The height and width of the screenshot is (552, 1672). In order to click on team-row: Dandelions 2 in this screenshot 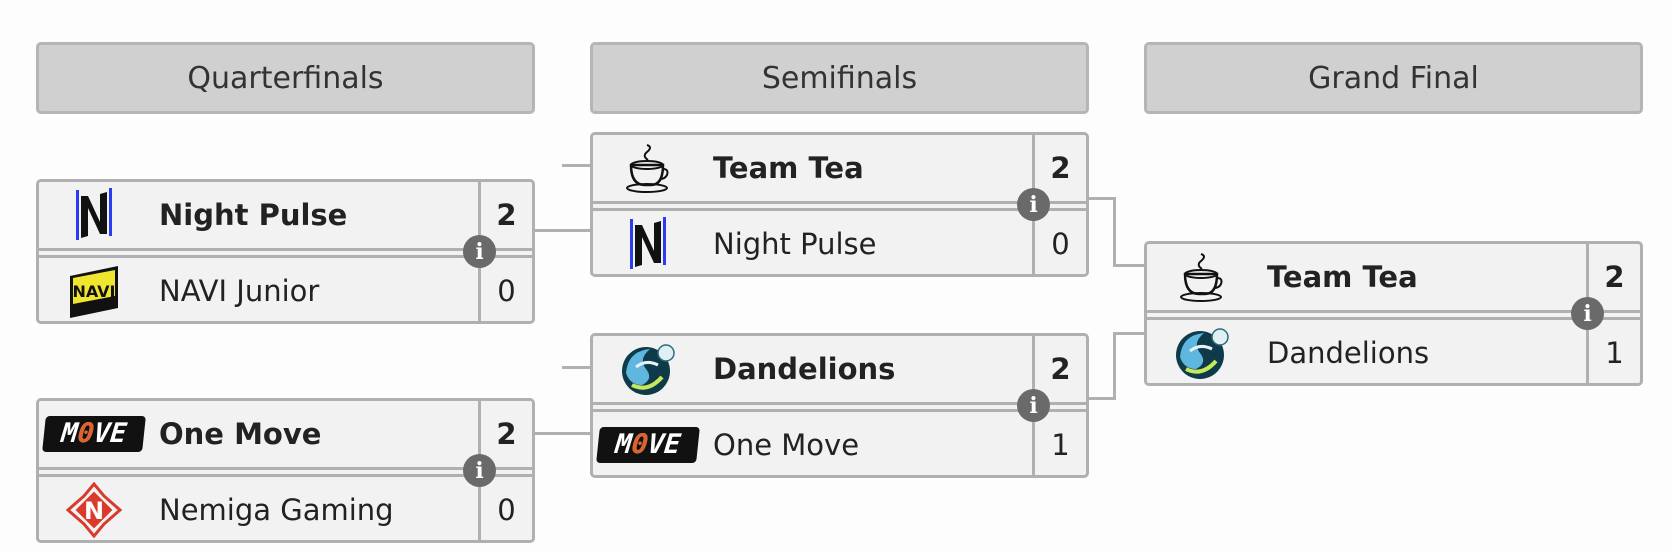, I will do `click(839, 370)`.